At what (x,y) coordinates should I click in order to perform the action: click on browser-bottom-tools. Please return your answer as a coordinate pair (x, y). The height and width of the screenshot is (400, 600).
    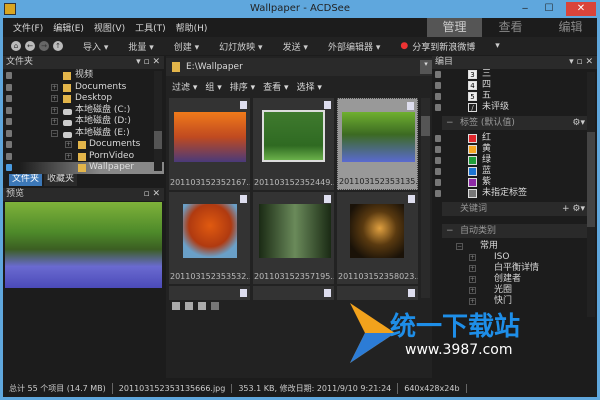
    Looking at the image, I should click on (195, 306).